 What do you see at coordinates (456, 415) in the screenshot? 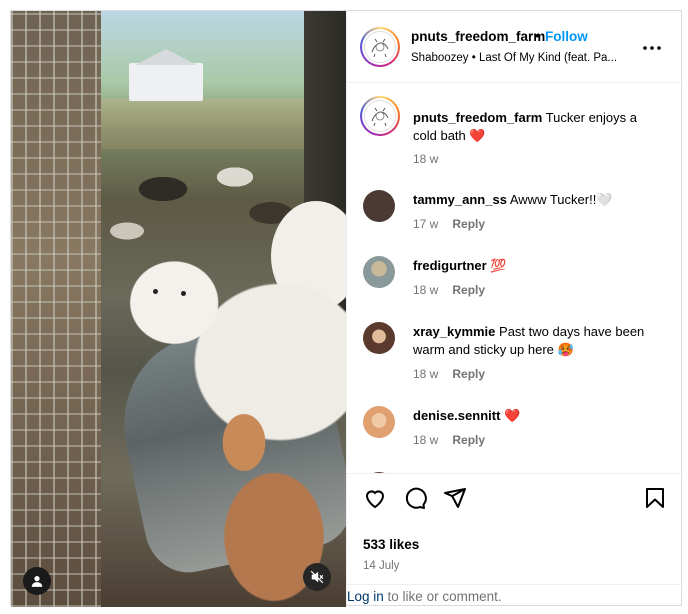
I see `comment-username: denise.sennitt` at bounding box center [456, 415].